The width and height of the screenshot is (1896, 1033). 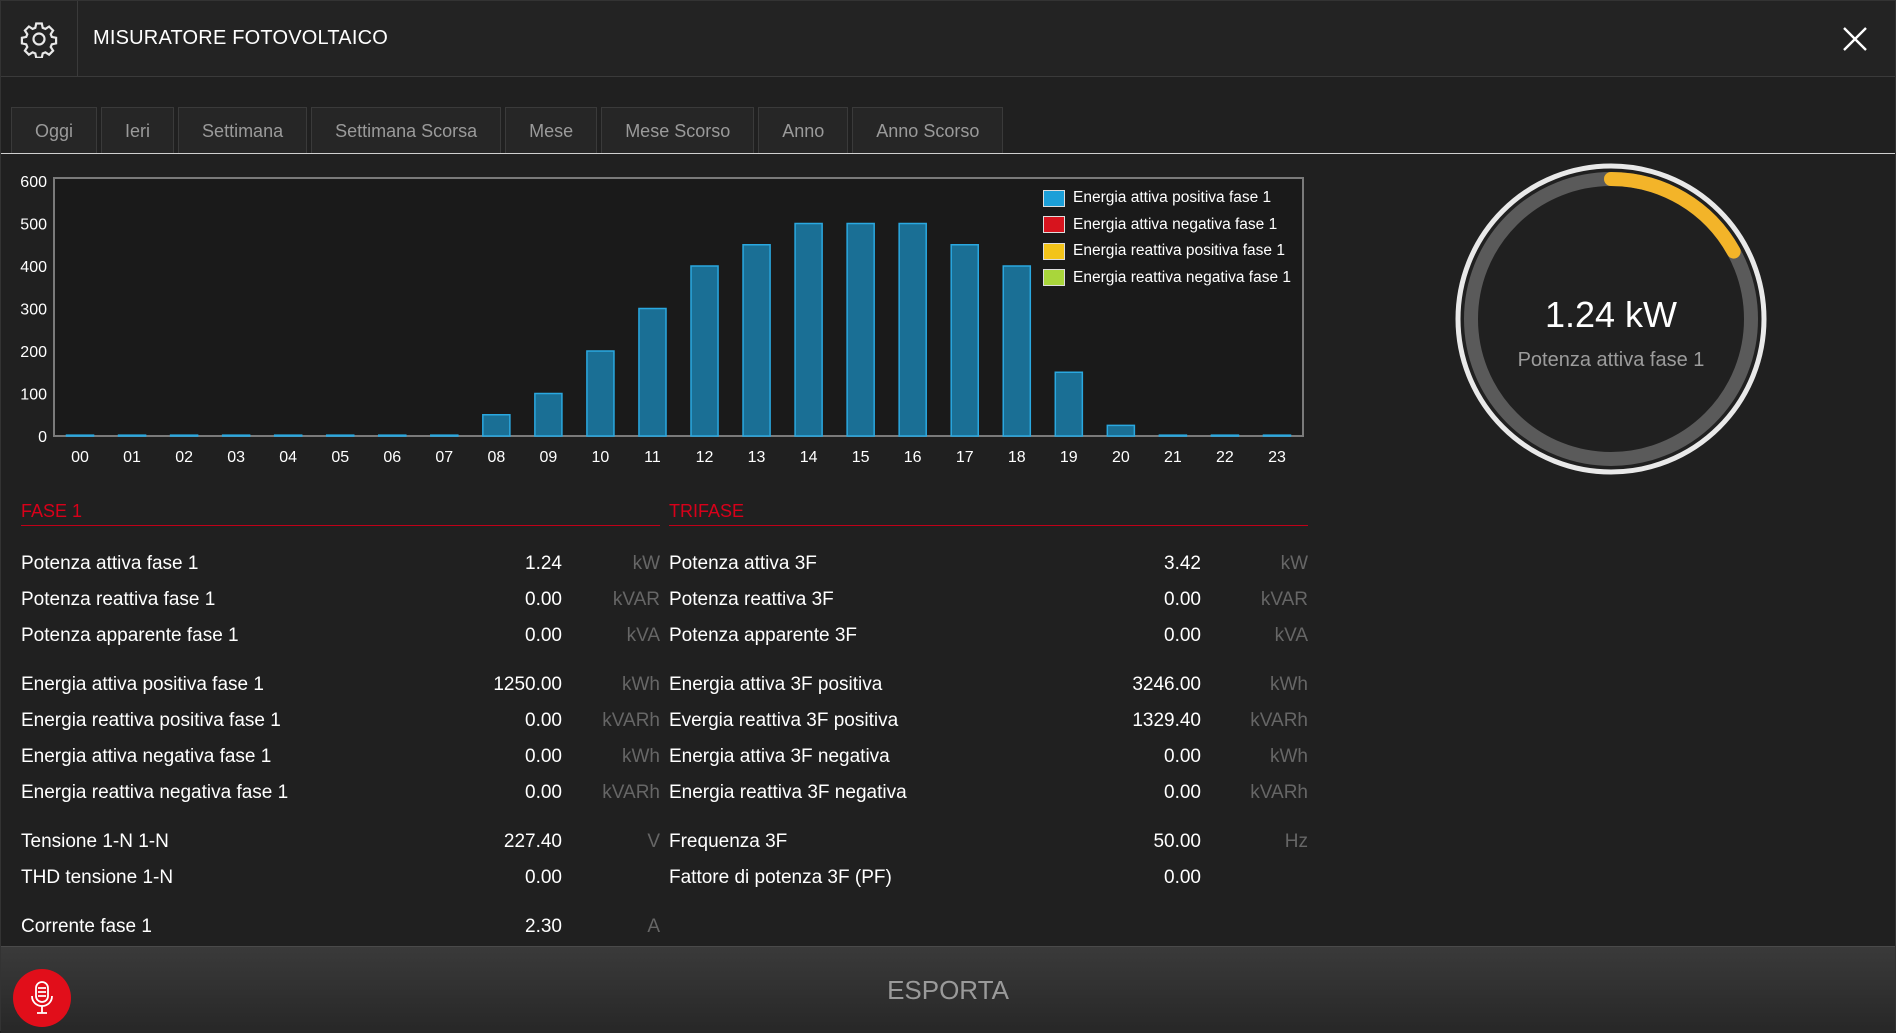 I want to click on x-tick-label: 21, so click(x=1173, y=457).